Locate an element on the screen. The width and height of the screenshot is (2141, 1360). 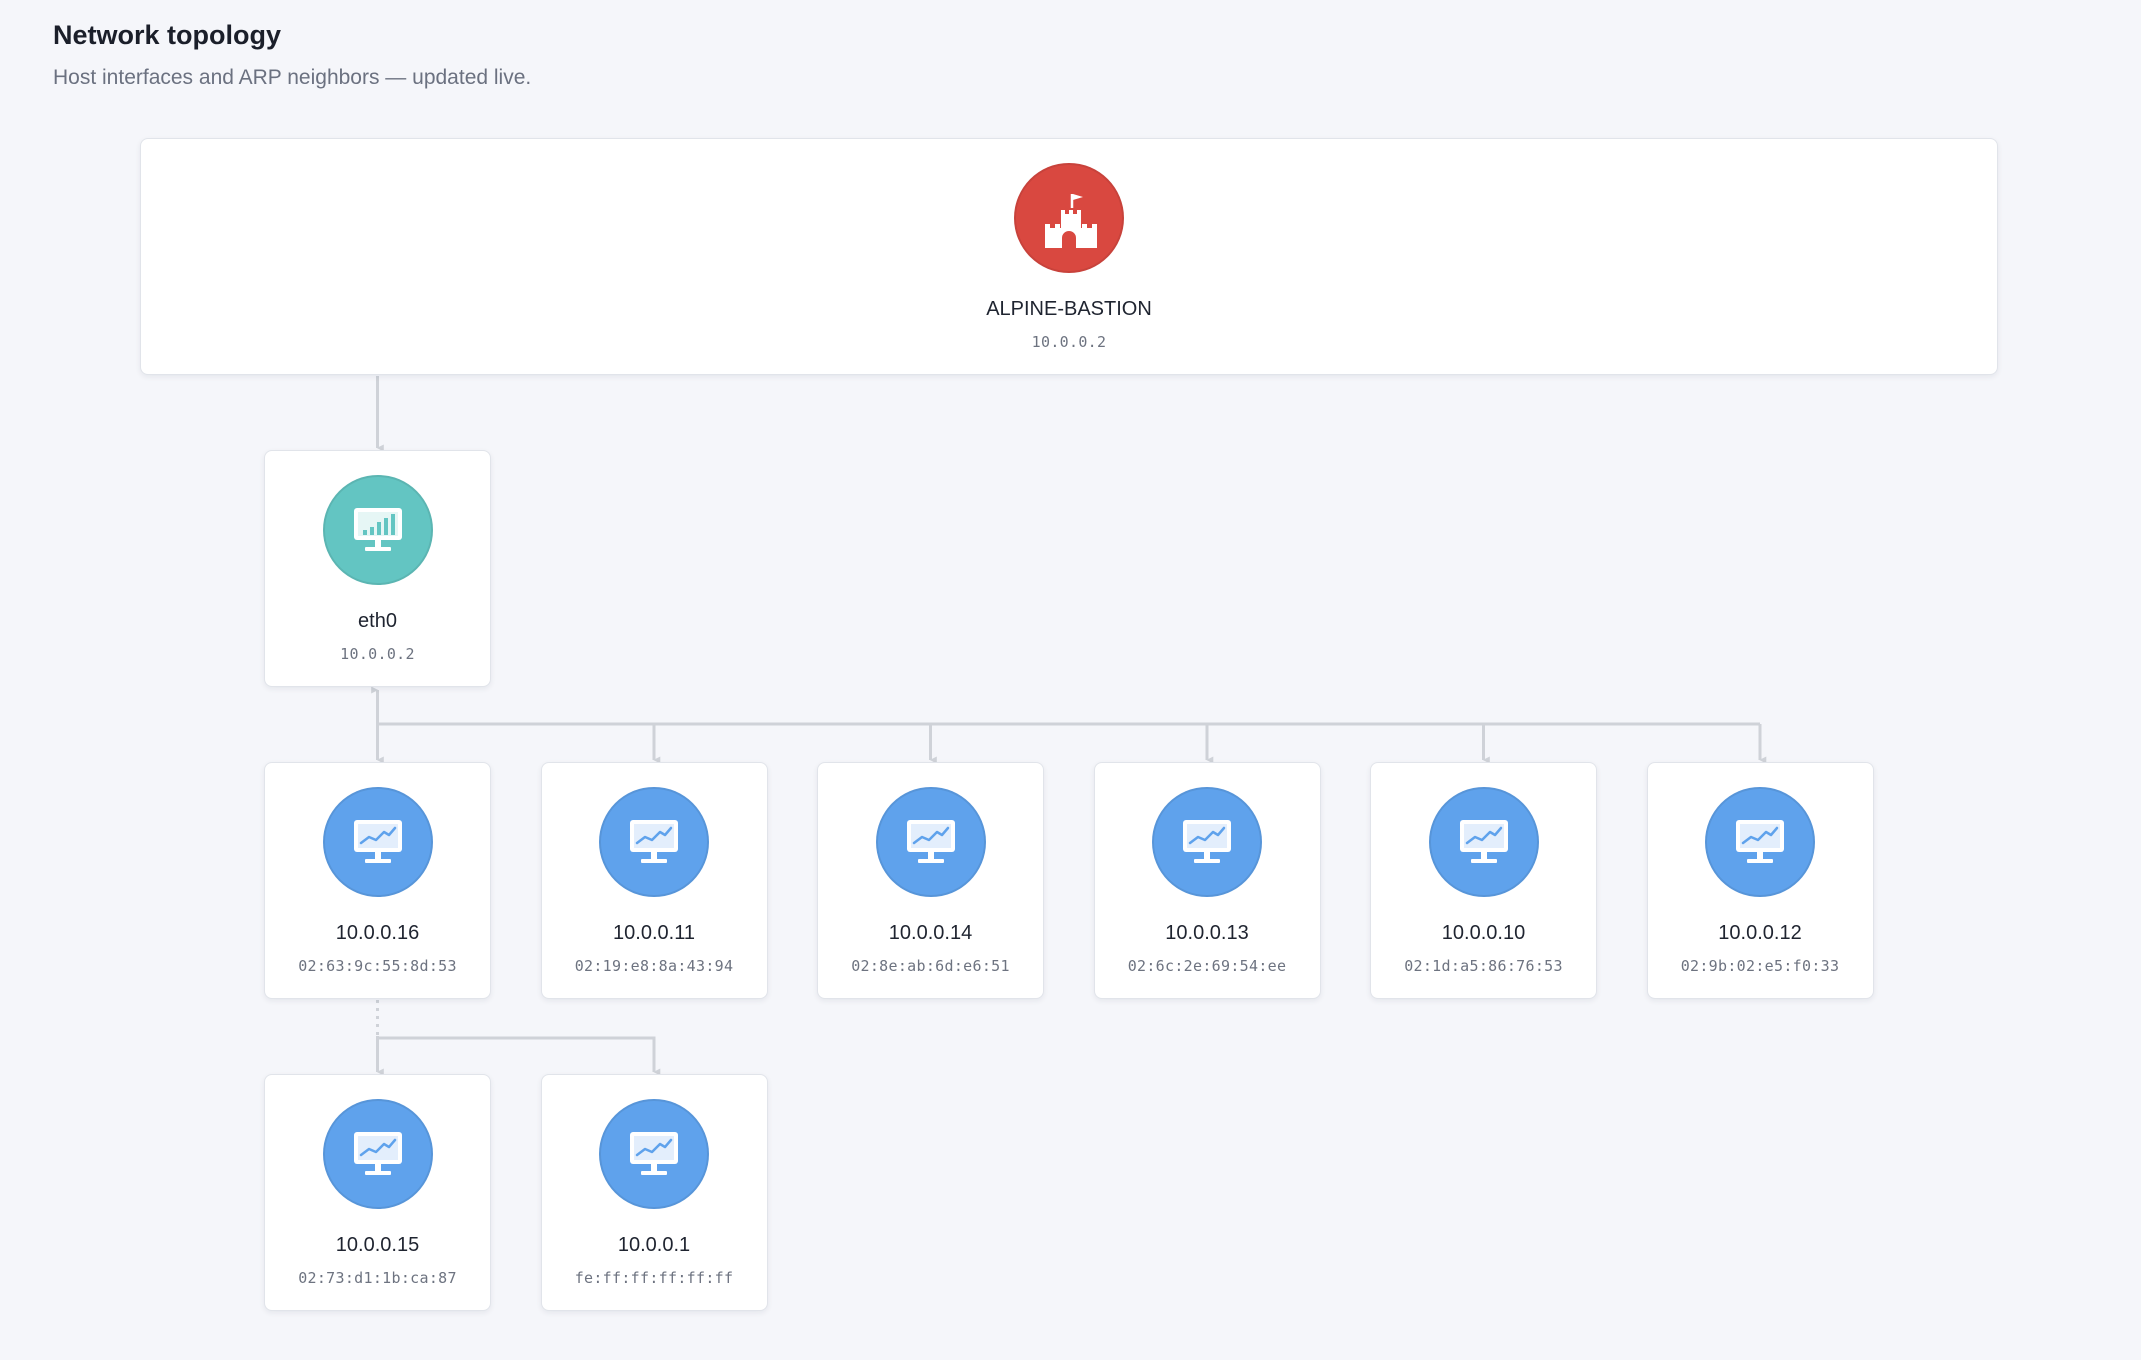
neighbor-ip: 10.0.0.14 is located at coordinates (930, 933).